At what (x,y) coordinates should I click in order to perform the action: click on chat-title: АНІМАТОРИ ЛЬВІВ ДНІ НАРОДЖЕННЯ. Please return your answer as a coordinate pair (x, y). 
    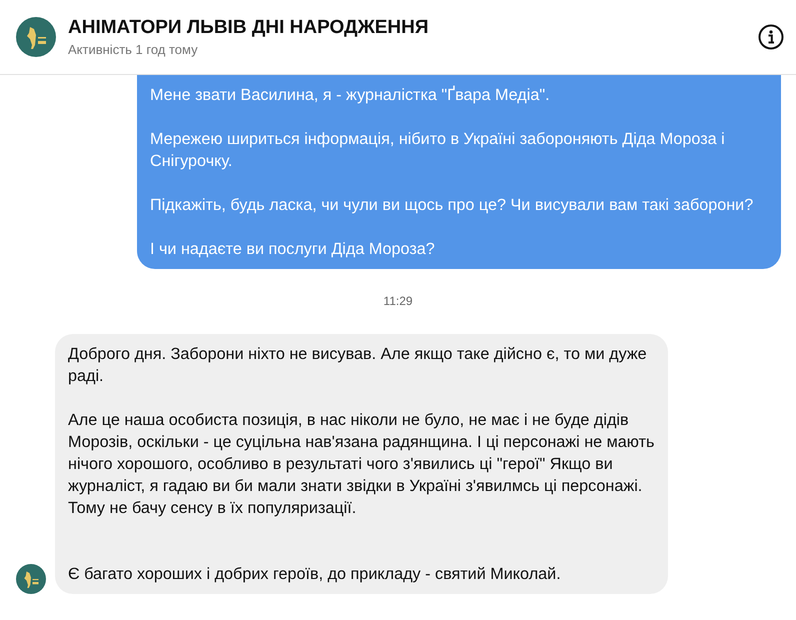
    Looking at the image, I should click on (249, 28).